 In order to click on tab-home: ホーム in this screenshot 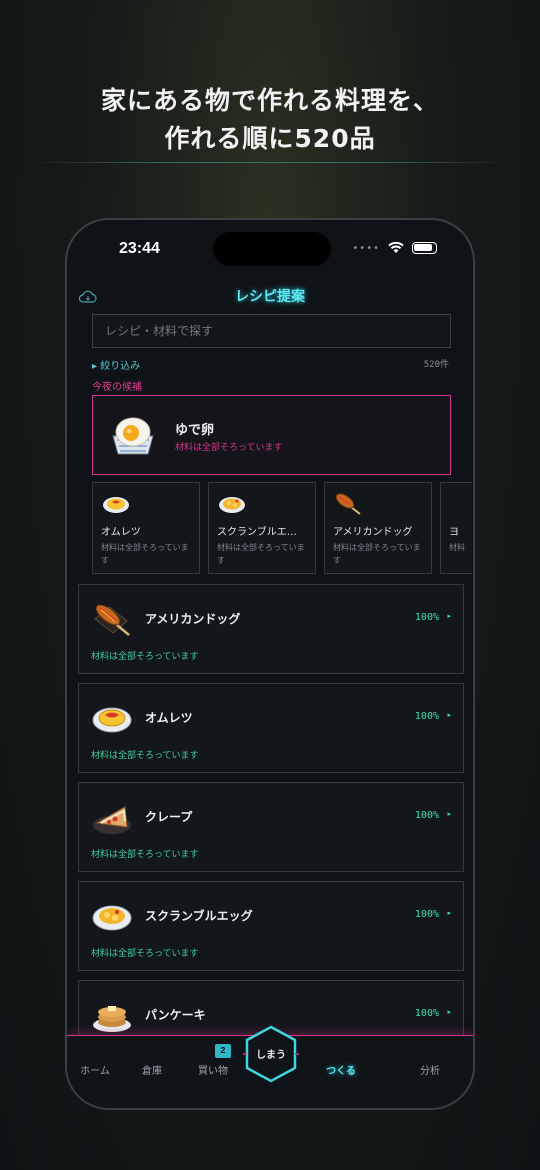, I will do `click(95, 1069)`.